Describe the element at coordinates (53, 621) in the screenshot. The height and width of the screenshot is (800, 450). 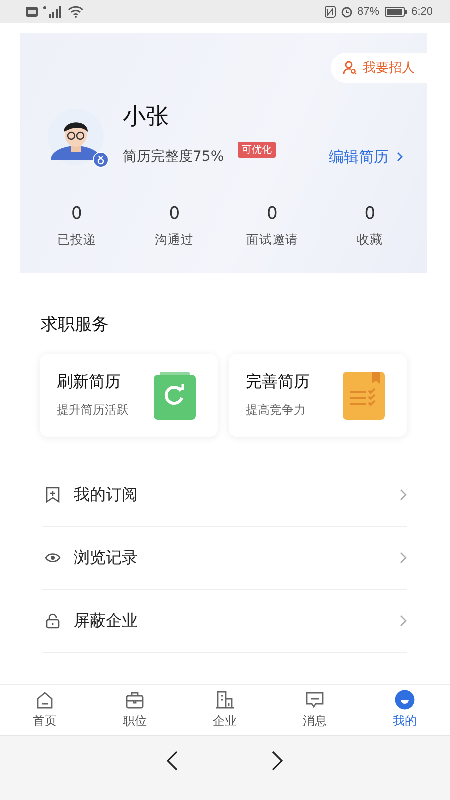
I see `lock-icon` at that location.